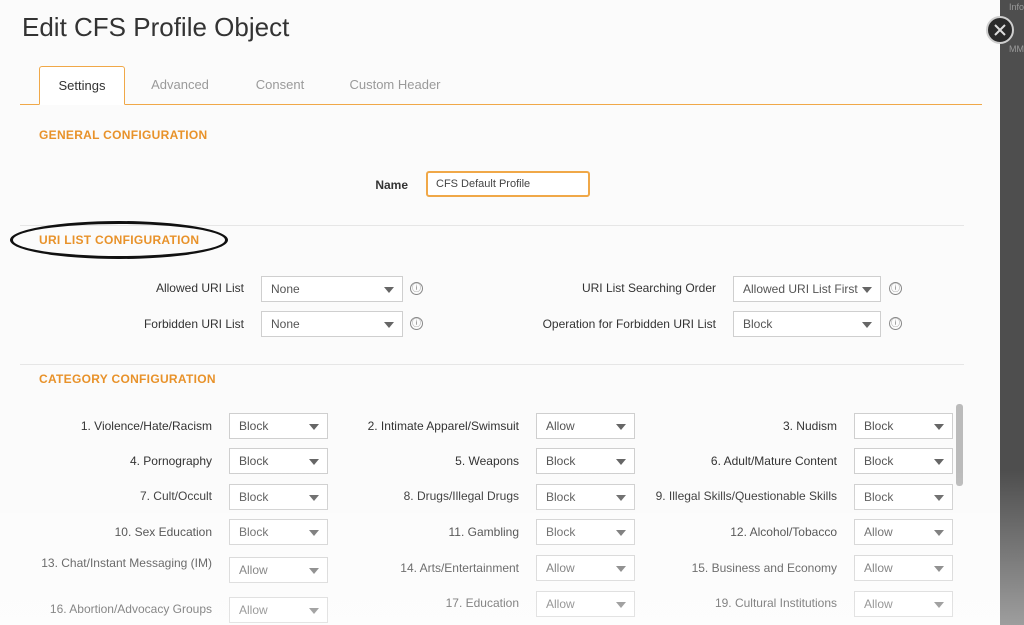 This screenshot has height=625, width=1024. What do you see at coordinates (487, 461) in the screenshot?
I see `category-label: 5. Weapons` at bounding box center [487, 461].